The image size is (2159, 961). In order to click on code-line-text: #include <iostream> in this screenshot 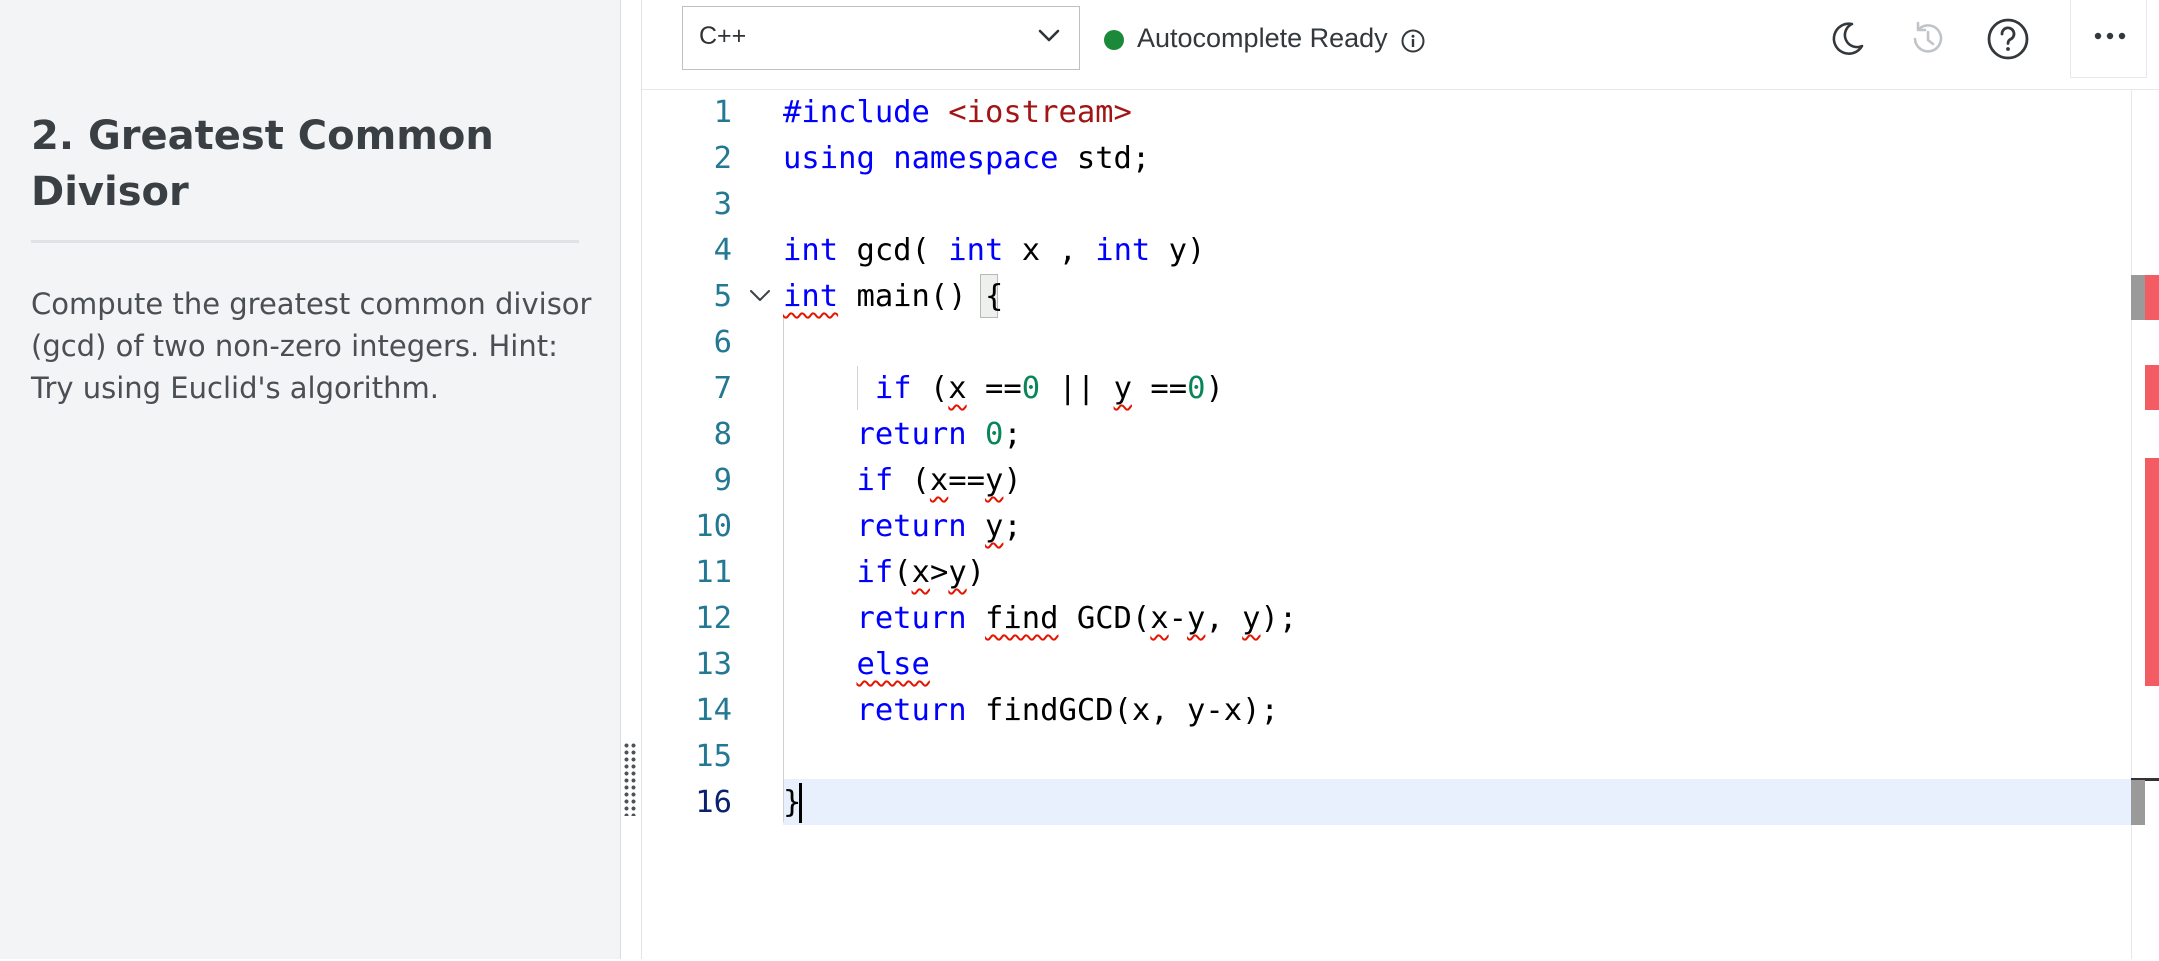, I will do `click(957, 112)`.